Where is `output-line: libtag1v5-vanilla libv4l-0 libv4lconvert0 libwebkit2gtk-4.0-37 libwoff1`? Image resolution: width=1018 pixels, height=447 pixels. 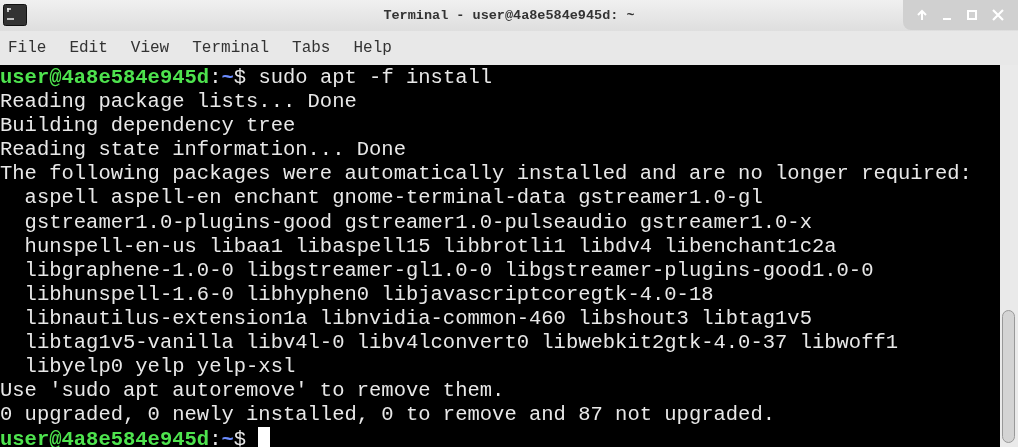
output-line: libtag1v5-vanilla libv4l-0 libv4lconvert0 libwebkit2gtk-4.0-37 libwoff1 is located at coordinates (461, 343).